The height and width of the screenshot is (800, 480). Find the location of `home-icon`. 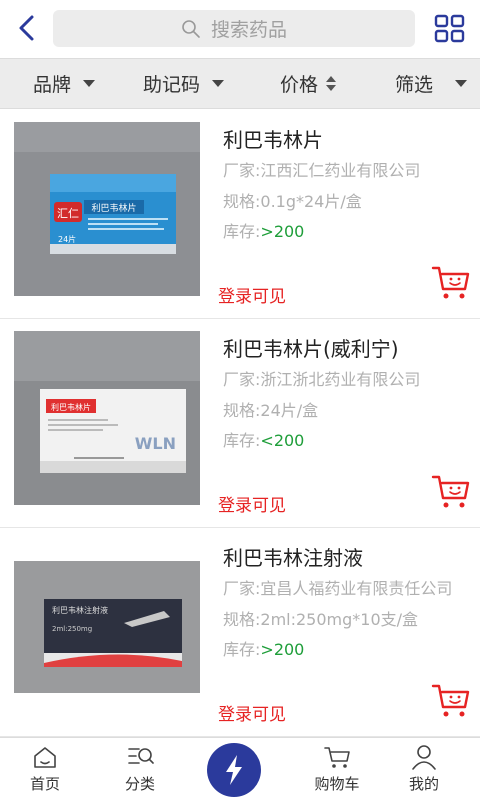

home-icon is located at coordinates (45, 757).